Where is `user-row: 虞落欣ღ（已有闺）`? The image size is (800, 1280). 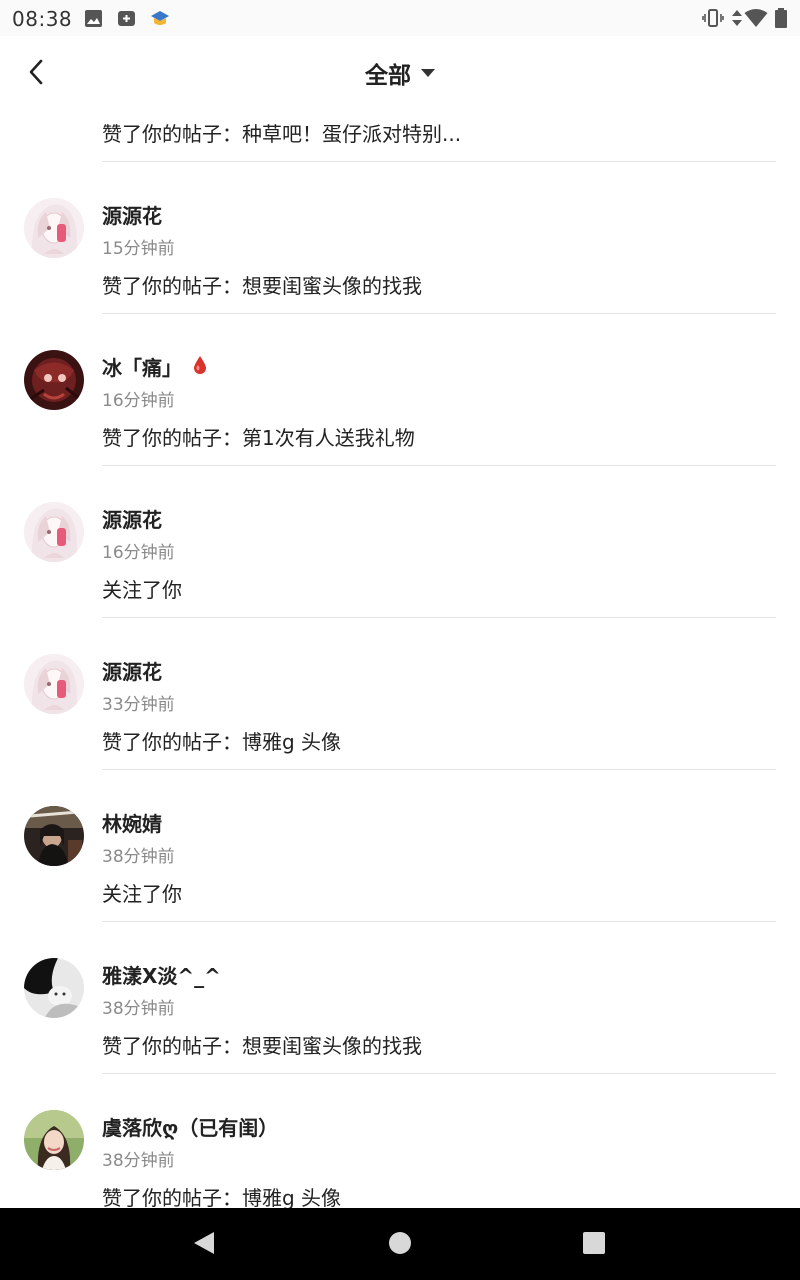 user-row: 虞落欣ღ（已有闺） is located at coordinates (190, 1126).